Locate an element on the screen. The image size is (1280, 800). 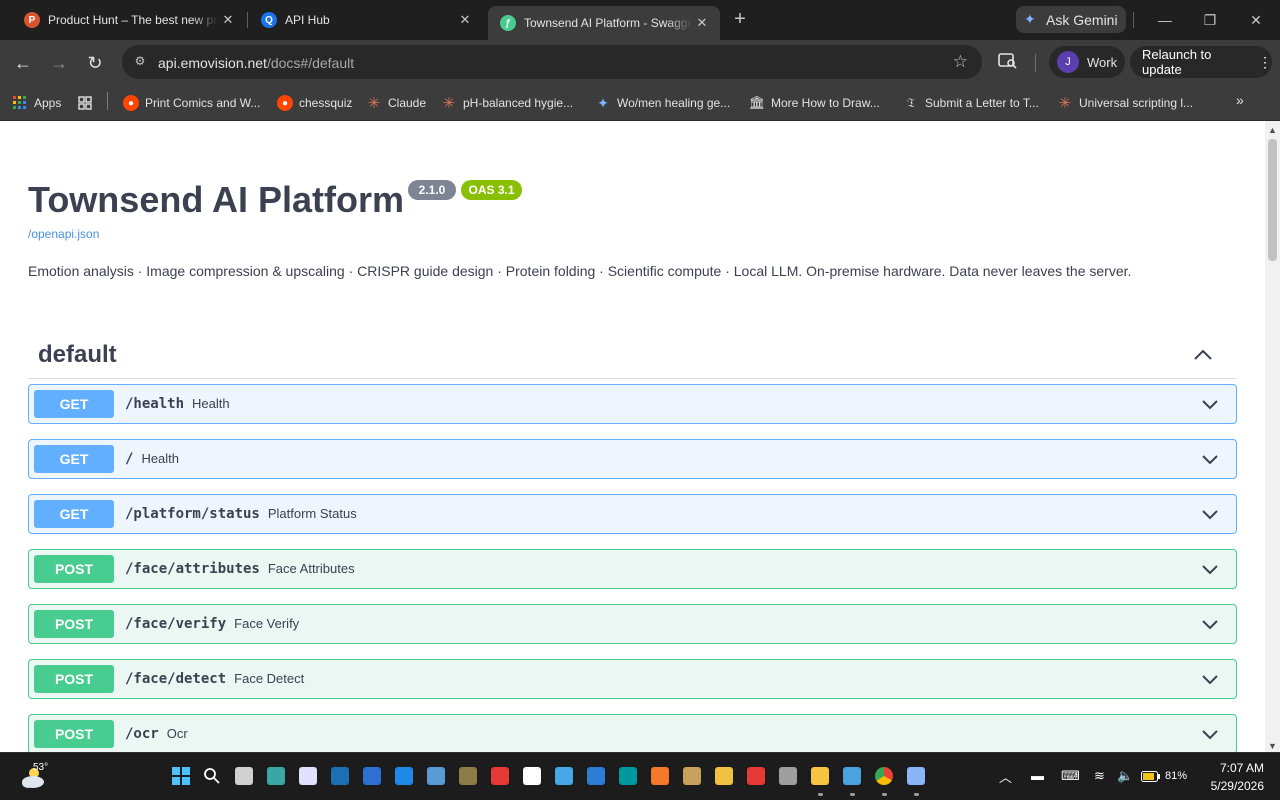
forward-button: → is located at coordinates (59, 63).